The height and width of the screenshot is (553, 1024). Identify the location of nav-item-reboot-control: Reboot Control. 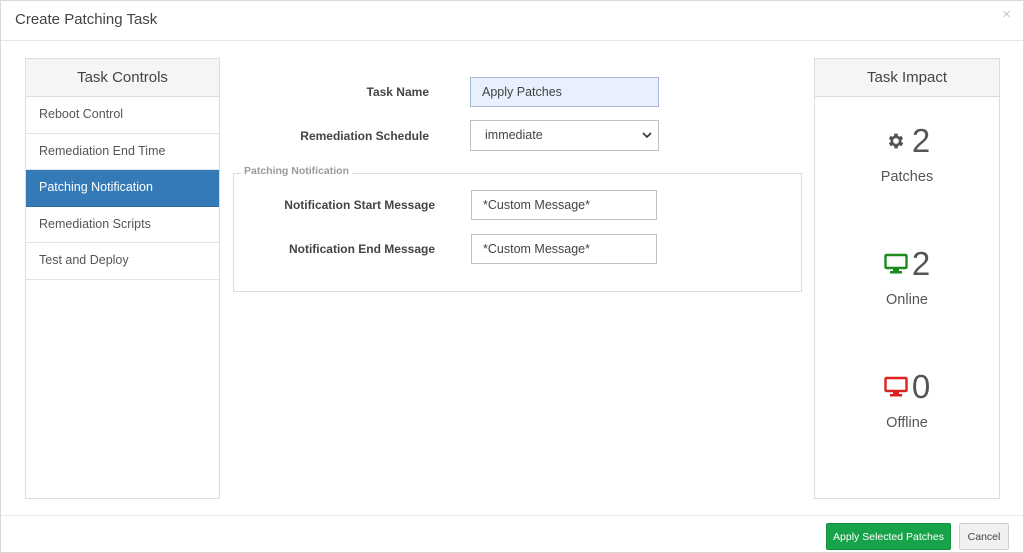
(122, 115).